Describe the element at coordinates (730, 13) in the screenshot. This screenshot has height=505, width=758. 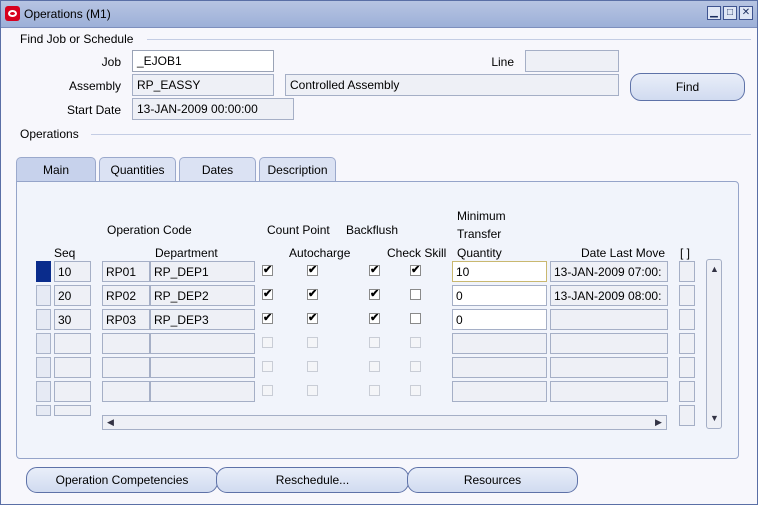
I see `maximize-icon: □` at that location.